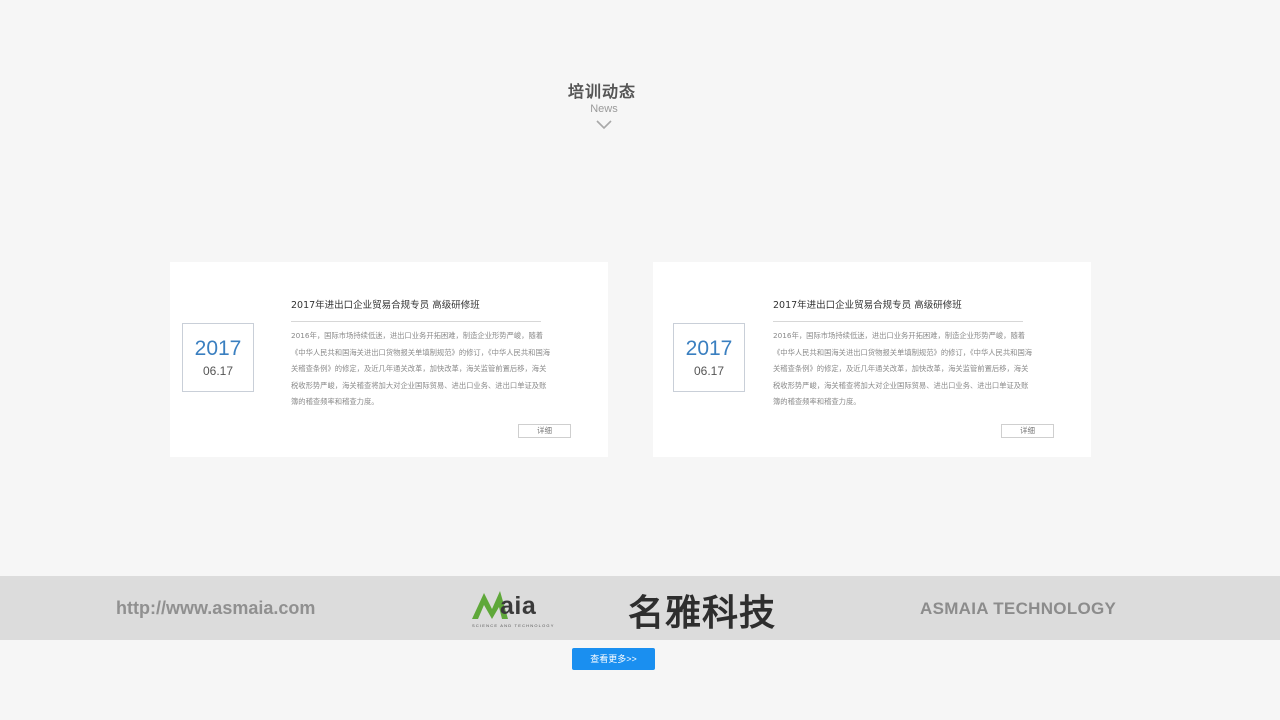 Image resolution: width=1280 pixels, height=720 pixels. What do you see at coordinates (702, 613) in the screenshot?
I see `brand-name-cn: 名雅科技` at bounding box center [702, 613].